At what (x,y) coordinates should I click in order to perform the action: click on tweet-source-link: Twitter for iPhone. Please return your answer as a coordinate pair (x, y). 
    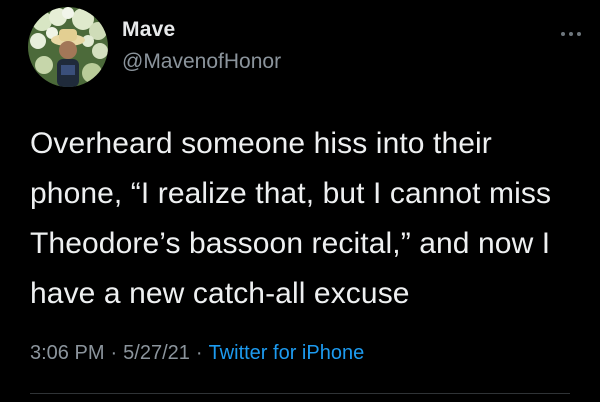
    Looking at the image, I should click on (287, 353).